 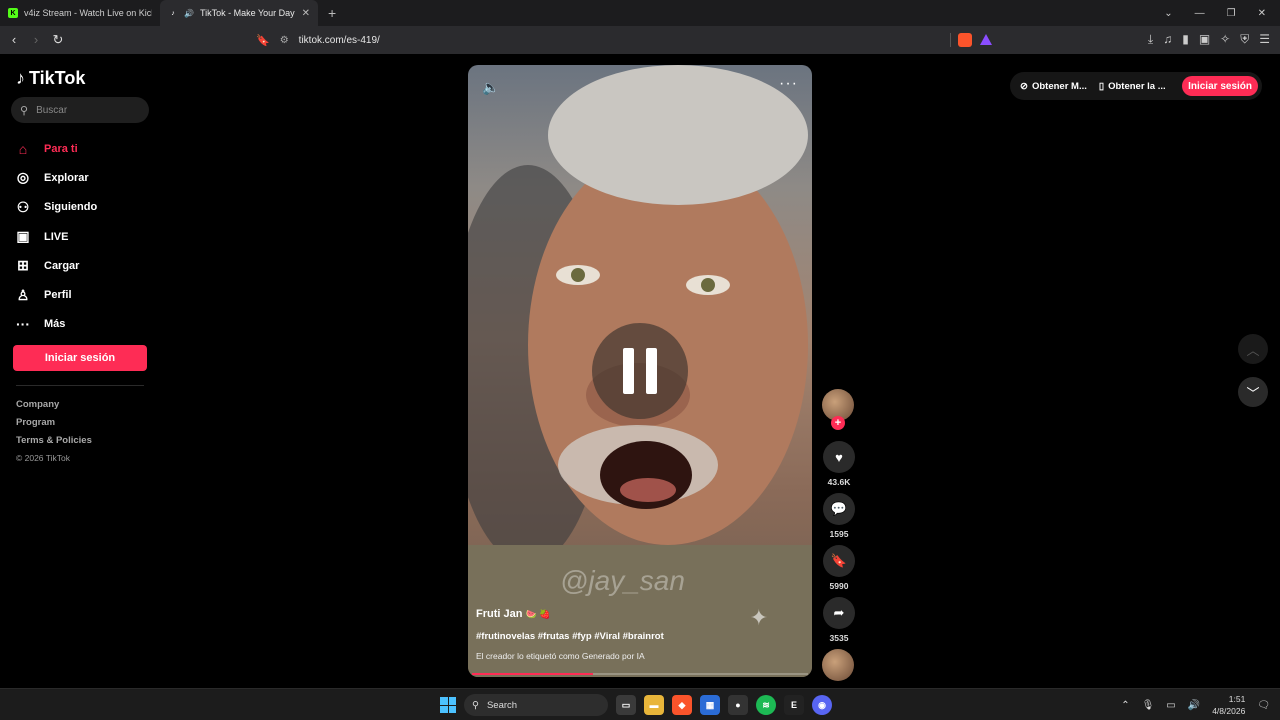 What do you see at coordinates (448, 705) in the screenshot?
I see `windows-start-icon` at bounding box center [448, 705].